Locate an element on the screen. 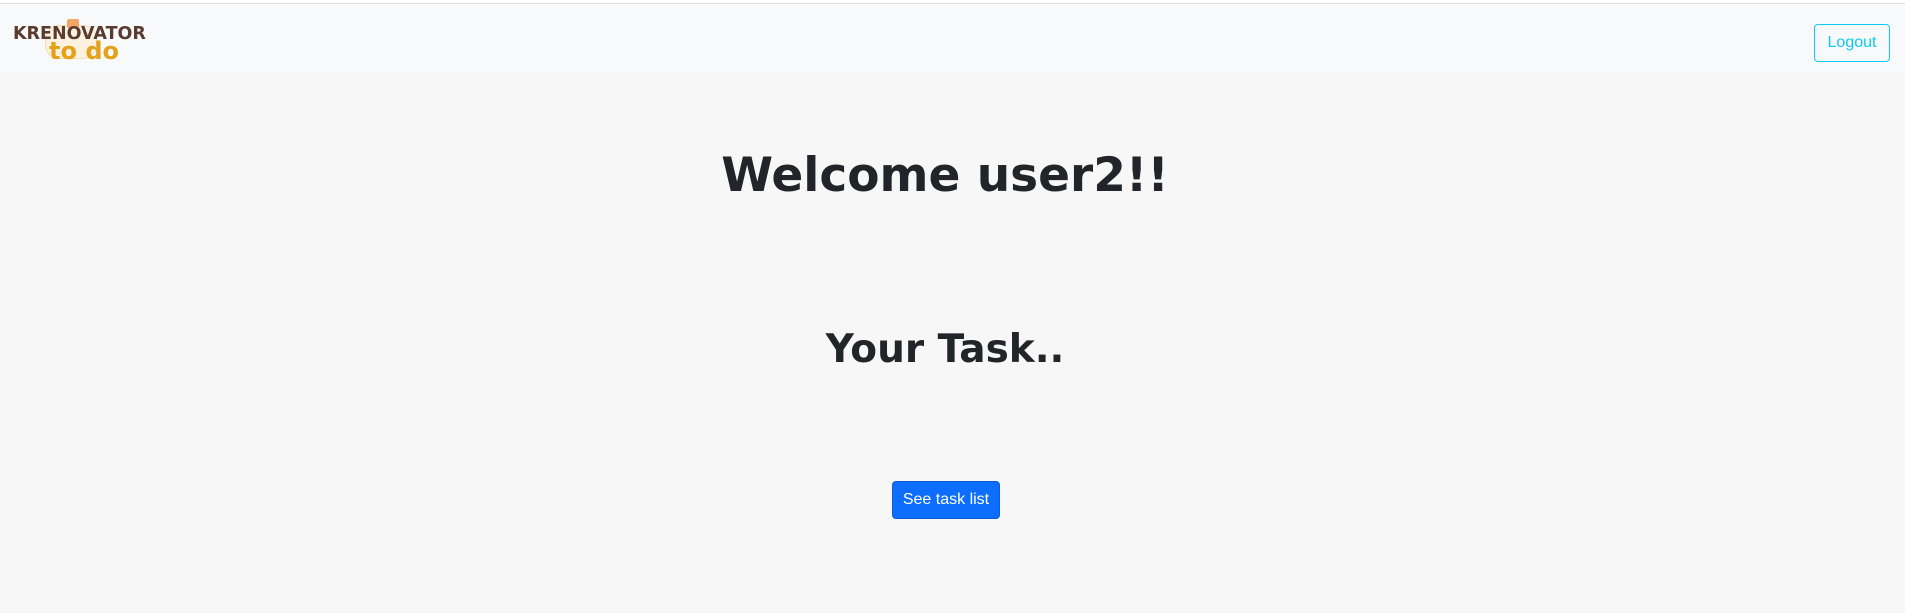  navbar: KRENOVATOR to do Logout is located at coordinates (952, 38).